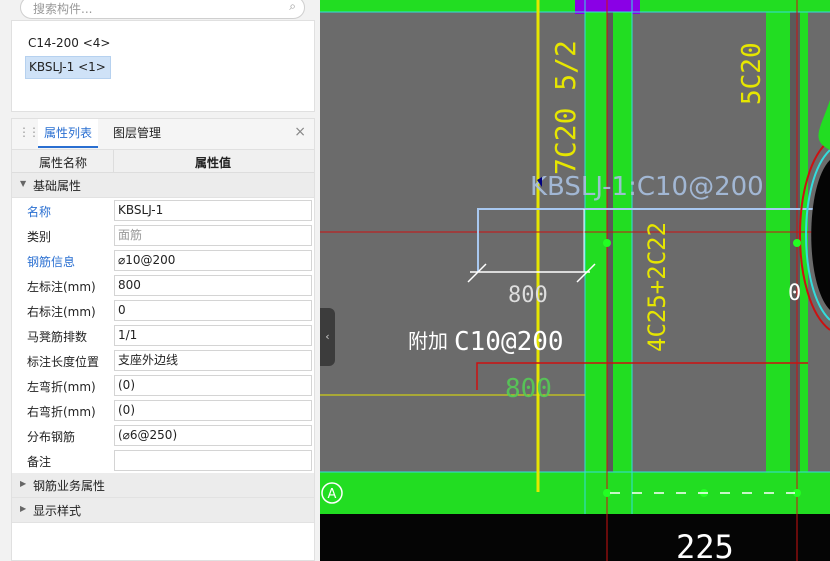  I want to click on property-value-input, so click(213, 460).